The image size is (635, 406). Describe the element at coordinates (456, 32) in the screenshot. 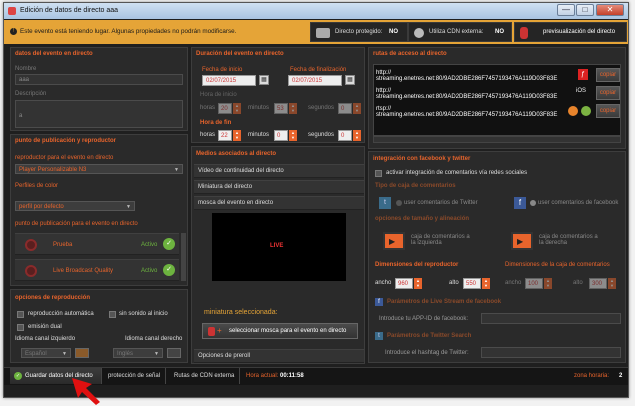

I see `cdn-label: Utiliza CDN externa:` at that location.